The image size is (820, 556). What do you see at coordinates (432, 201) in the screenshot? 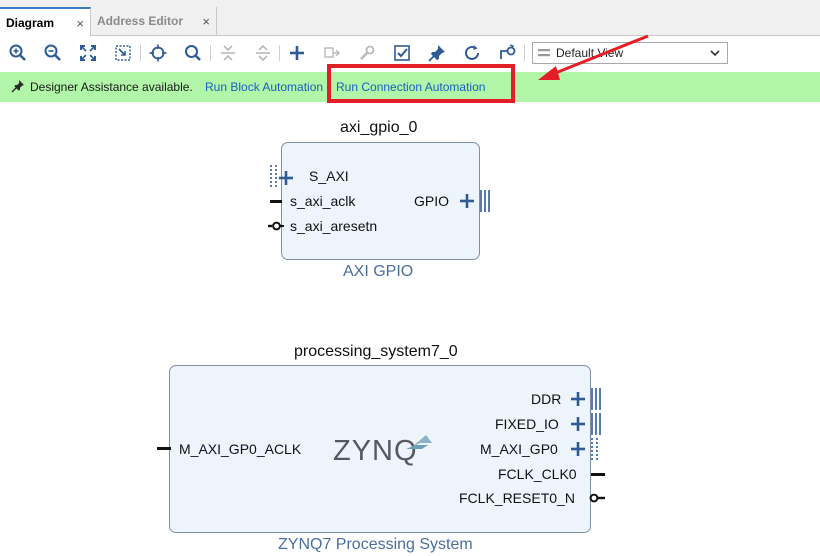
I see `gpio-port-gpio: GPIO` at bounding box center [432, 201].